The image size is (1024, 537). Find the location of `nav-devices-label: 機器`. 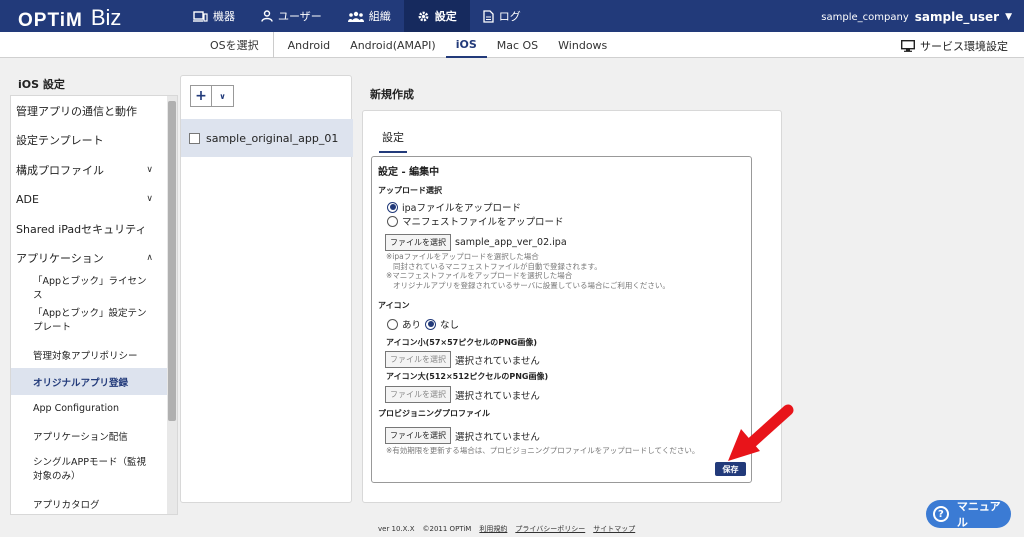

nav-devices-label: 機器 is located at coordinates (224, 16).